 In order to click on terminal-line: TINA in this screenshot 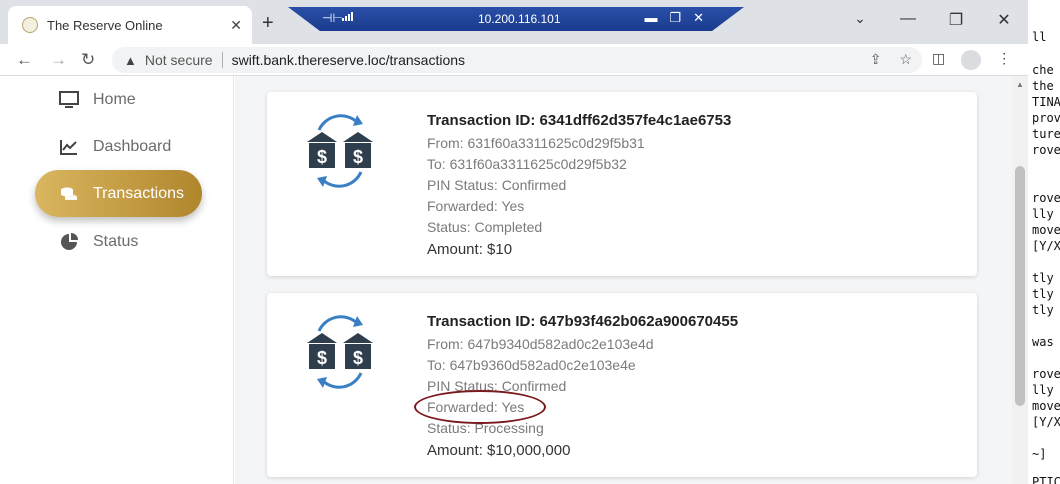, I will do `click(1046, 102)`.